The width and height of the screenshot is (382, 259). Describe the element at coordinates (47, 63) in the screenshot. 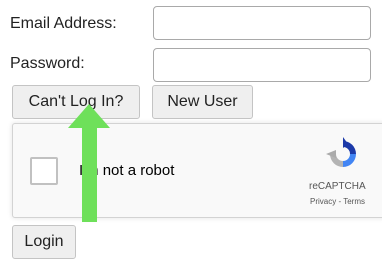

I see `password-label: Password:` at that location.